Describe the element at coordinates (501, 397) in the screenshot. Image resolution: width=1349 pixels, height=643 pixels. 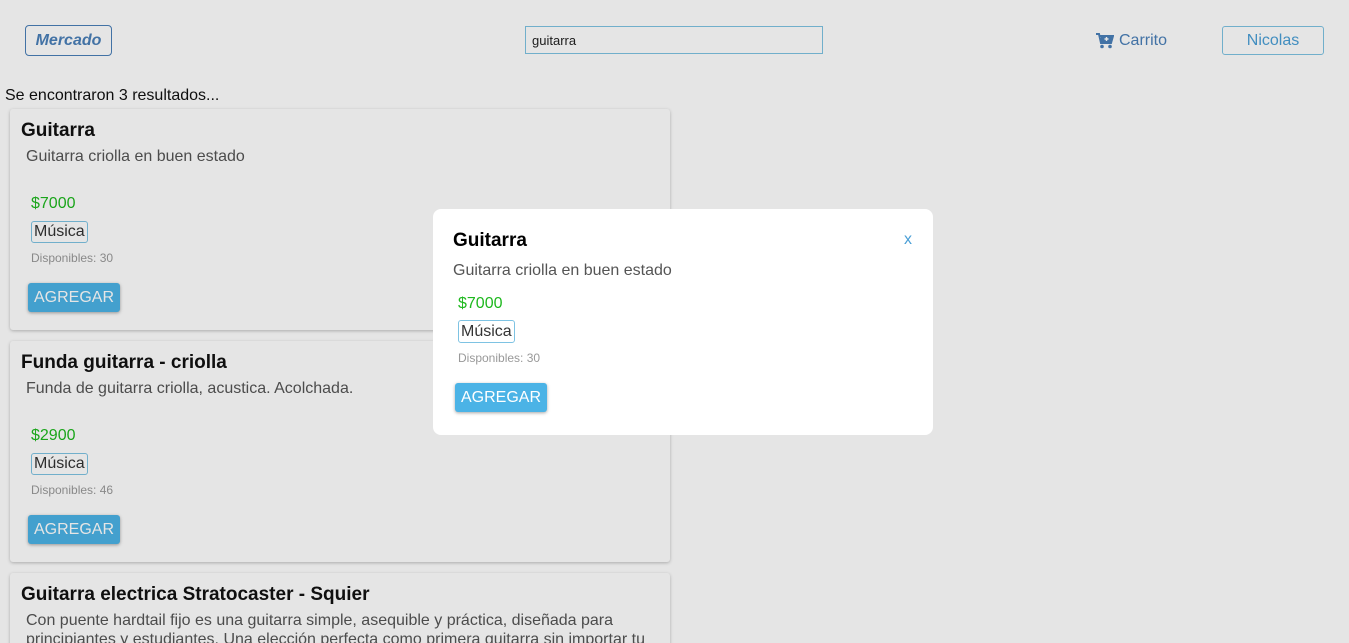
I see `add-to-cart-button: AGREGAR` at that location.